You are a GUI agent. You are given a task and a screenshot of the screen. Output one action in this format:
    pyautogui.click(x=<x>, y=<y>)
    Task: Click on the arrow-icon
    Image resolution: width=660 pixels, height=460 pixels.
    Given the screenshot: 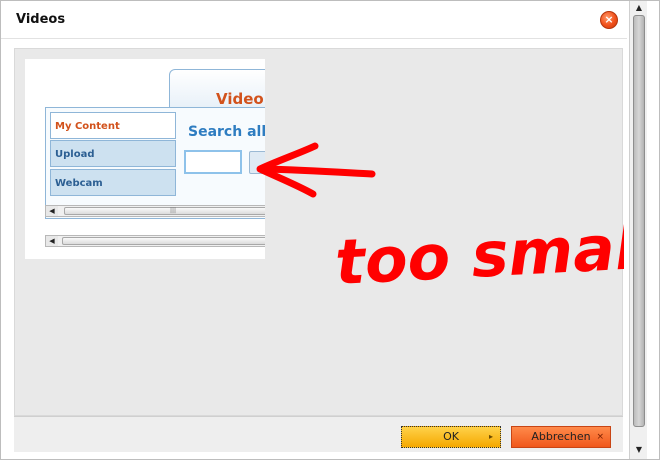 What is the action you would take?
    pyautogui.click(x=316, y=170)
    